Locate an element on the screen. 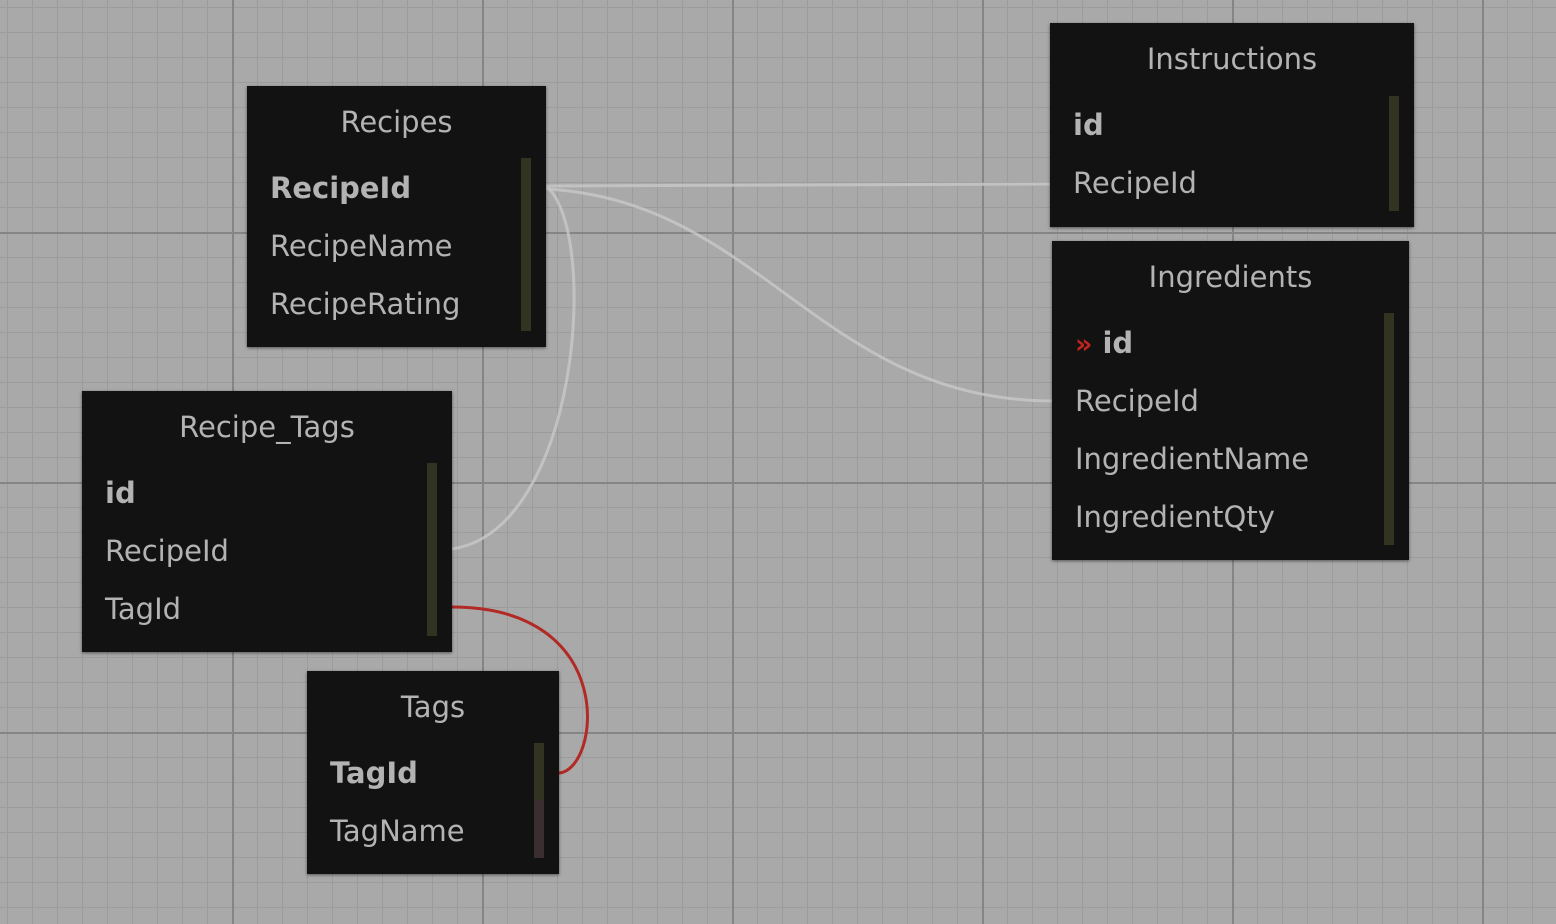 The height and width of the screenshot is (924, 1556). field-label: id is located at coordinates (1118, 343).